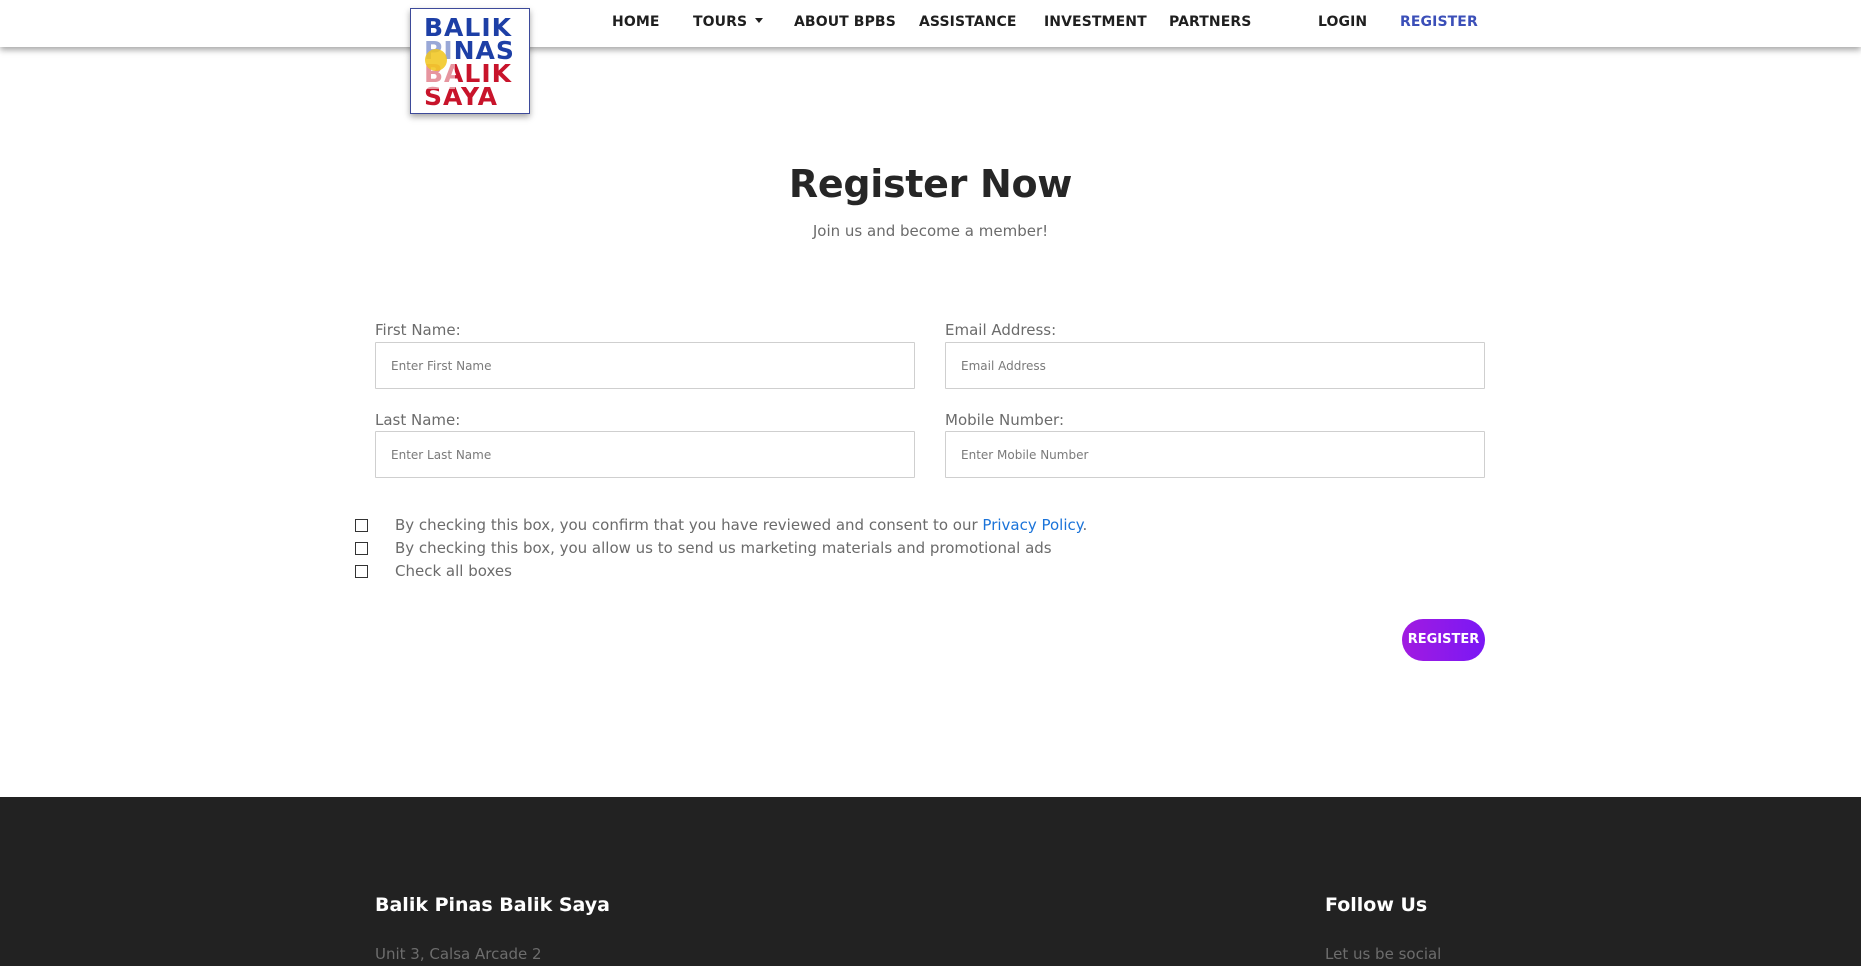 The height and width of the screenshot is (966, 1861). I want to click on privacy-policy-link: Privacy Policy, so click(1032, 525).